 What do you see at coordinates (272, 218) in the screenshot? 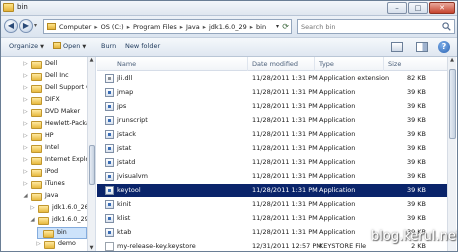
I see `file-row: klist 11/28/2011 1:31 PM Application 39 KB` at bounding box center [272, 218].